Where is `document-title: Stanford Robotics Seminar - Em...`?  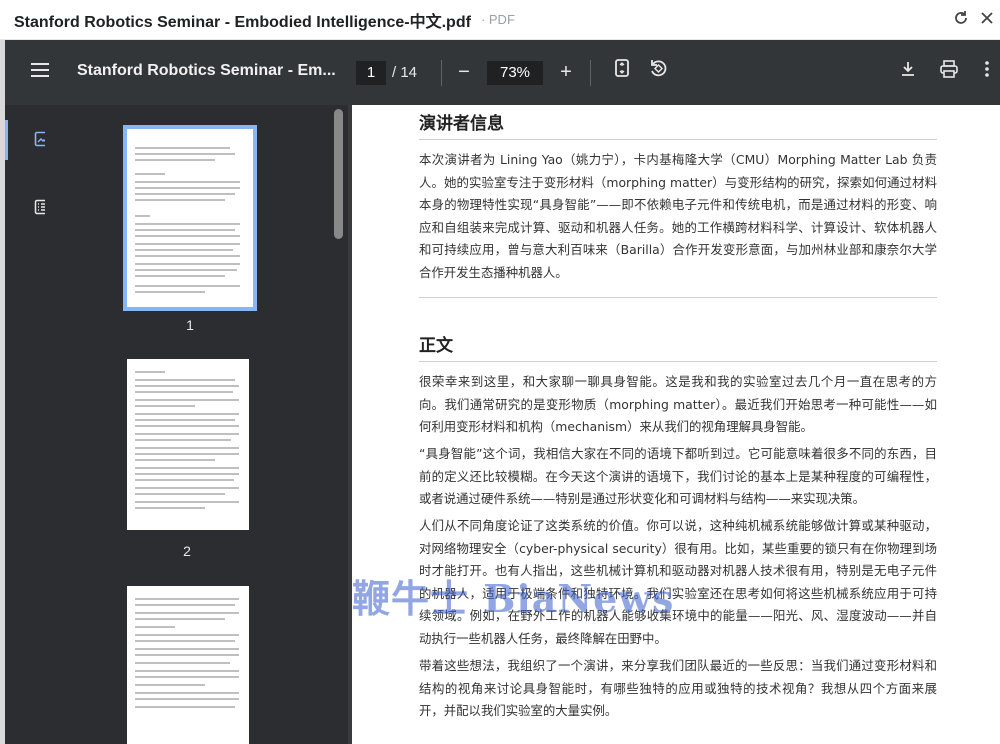
document-title: Stanford Robotics Seminar - Em... is located at coordinates (206, 70).